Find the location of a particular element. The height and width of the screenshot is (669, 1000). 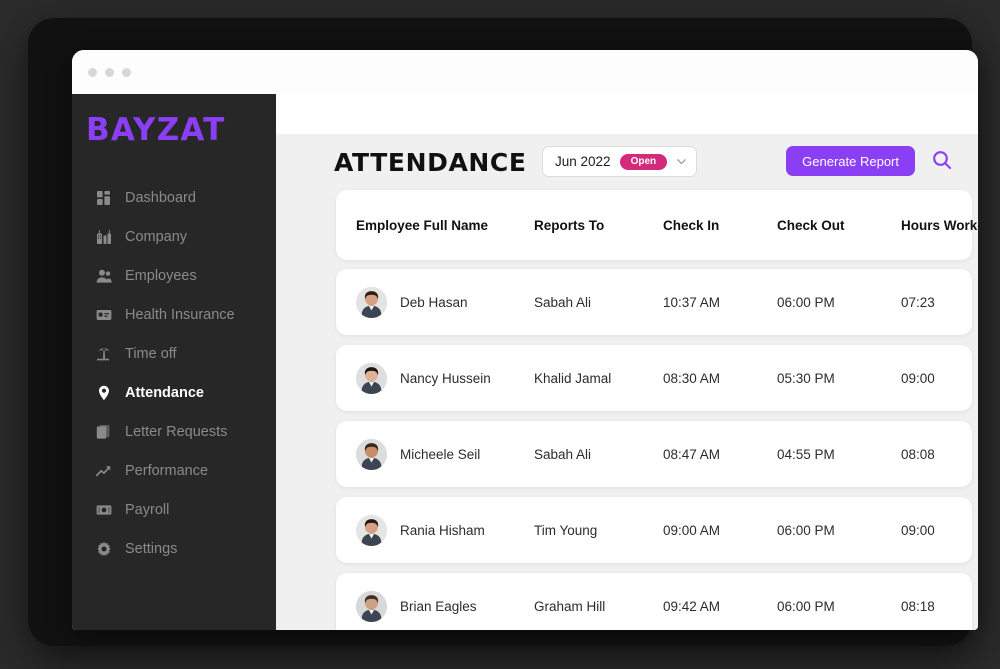

cell-employee-full-name: Nancy Hussein is located at coordinates (423, 378).